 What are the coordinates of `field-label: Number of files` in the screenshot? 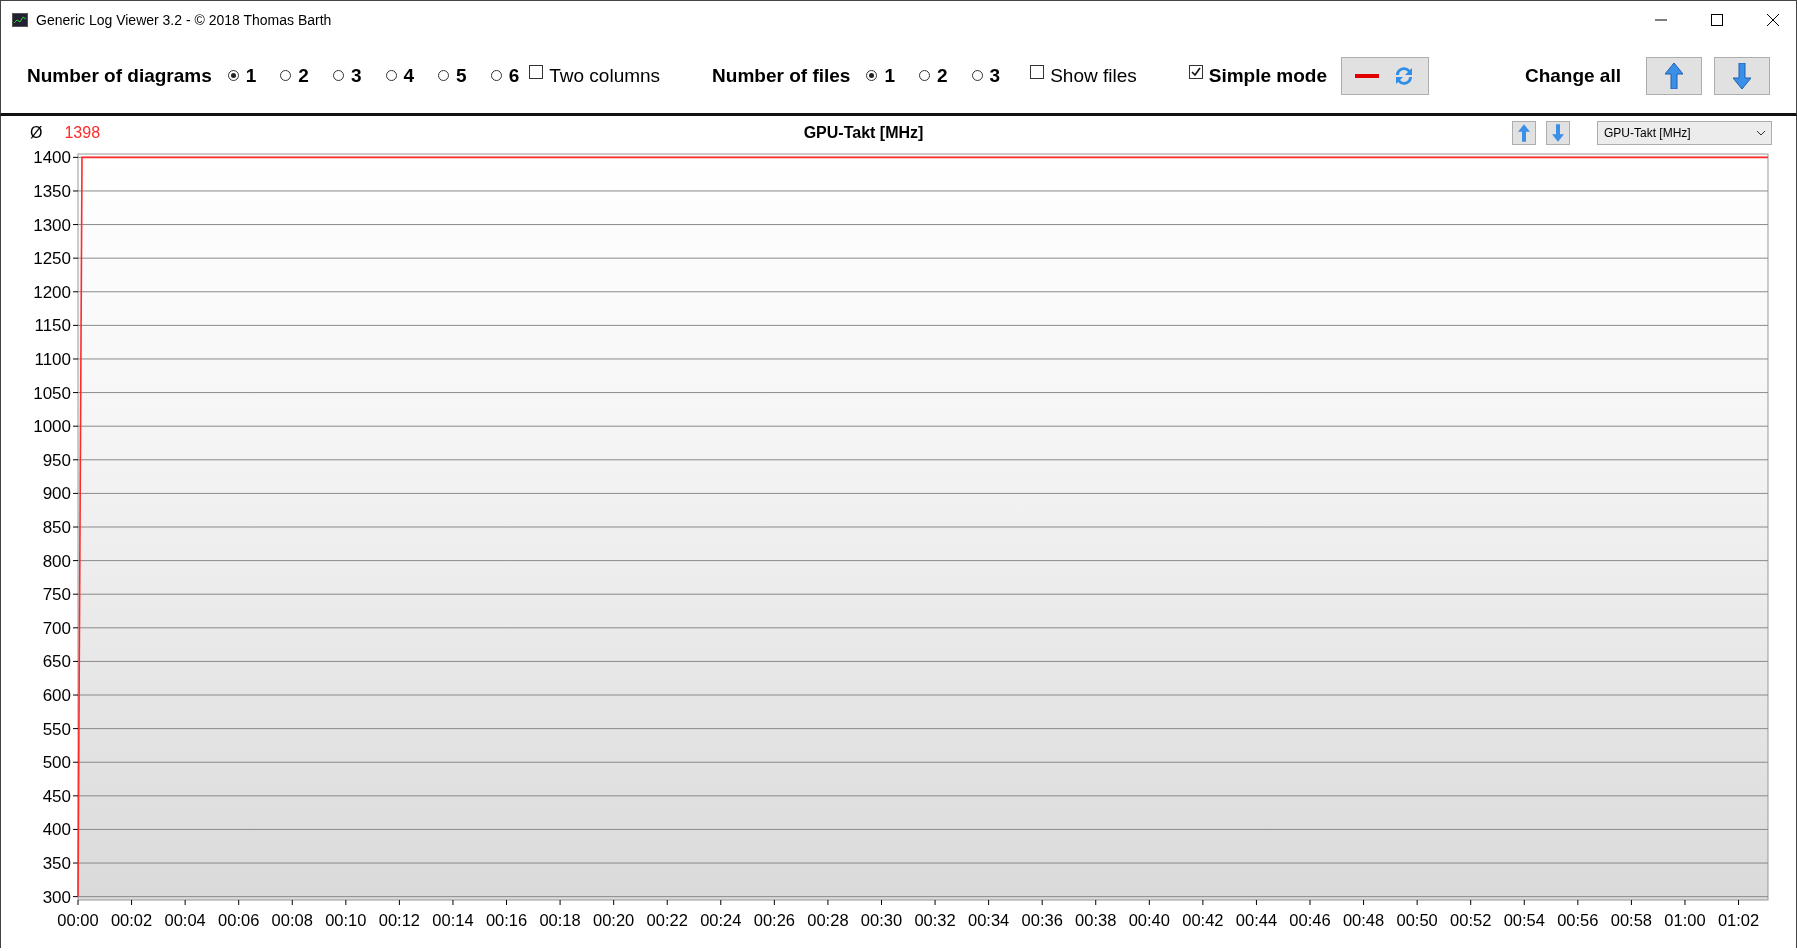 It's located at (781, 75).